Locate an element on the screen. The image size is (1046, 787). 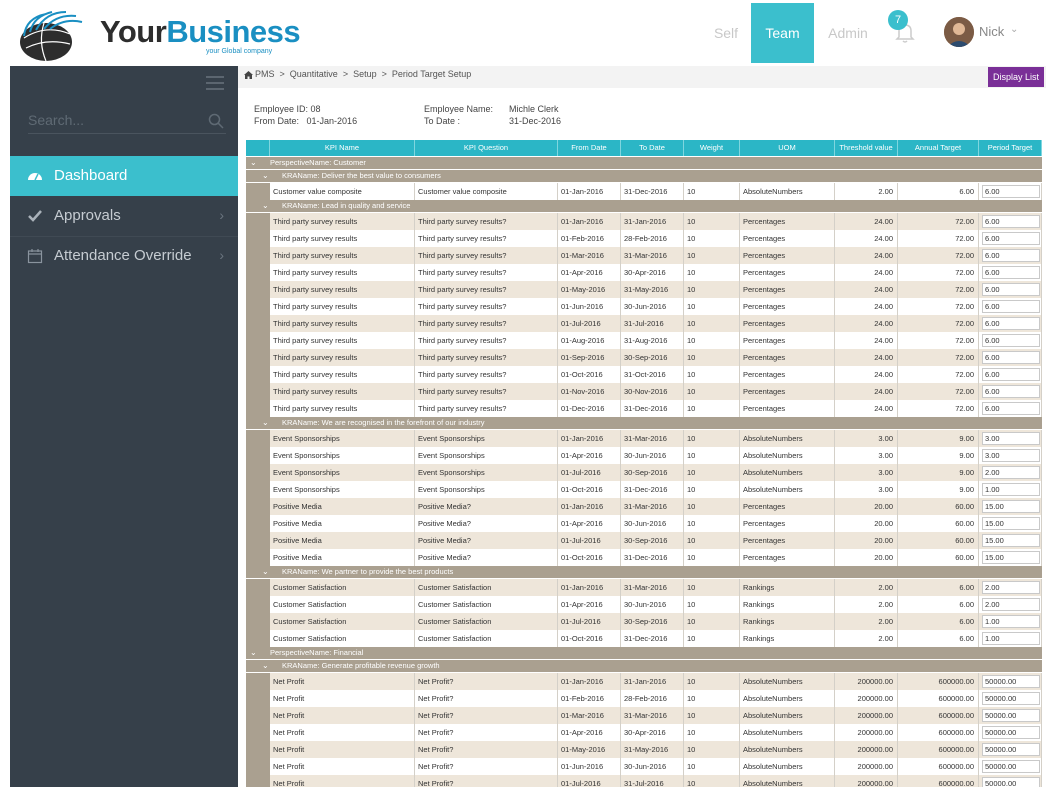
home-icon is located at coordinates (248, 76).